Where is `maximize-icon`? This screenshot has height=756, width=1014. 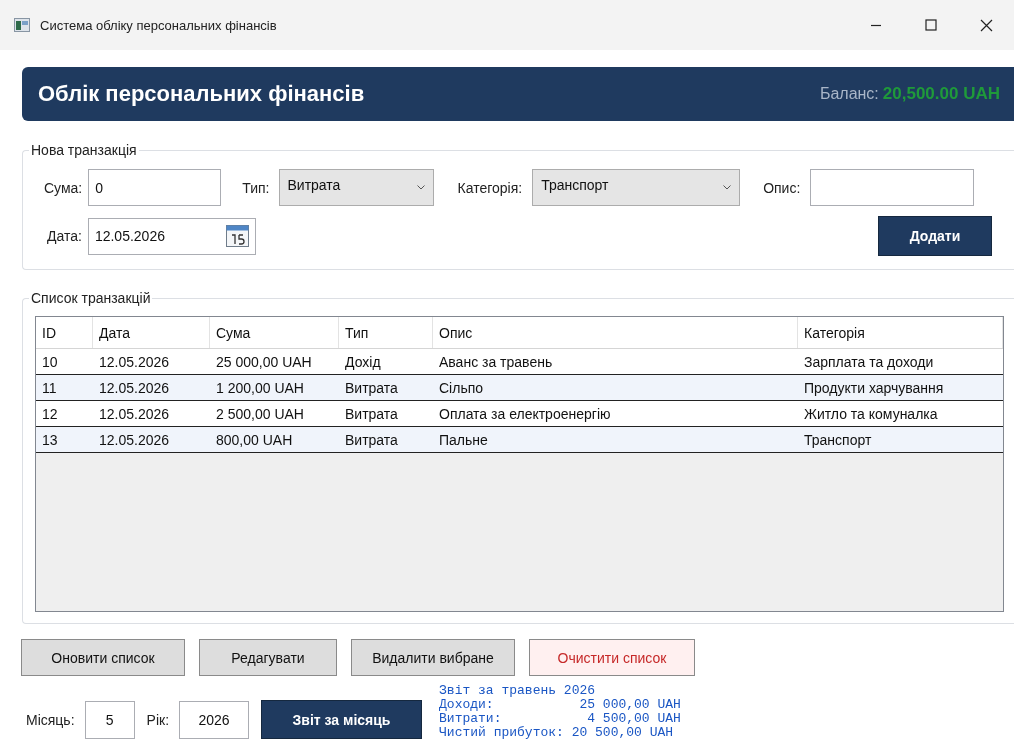
maximize-icon is located at coordinates (931, 24).